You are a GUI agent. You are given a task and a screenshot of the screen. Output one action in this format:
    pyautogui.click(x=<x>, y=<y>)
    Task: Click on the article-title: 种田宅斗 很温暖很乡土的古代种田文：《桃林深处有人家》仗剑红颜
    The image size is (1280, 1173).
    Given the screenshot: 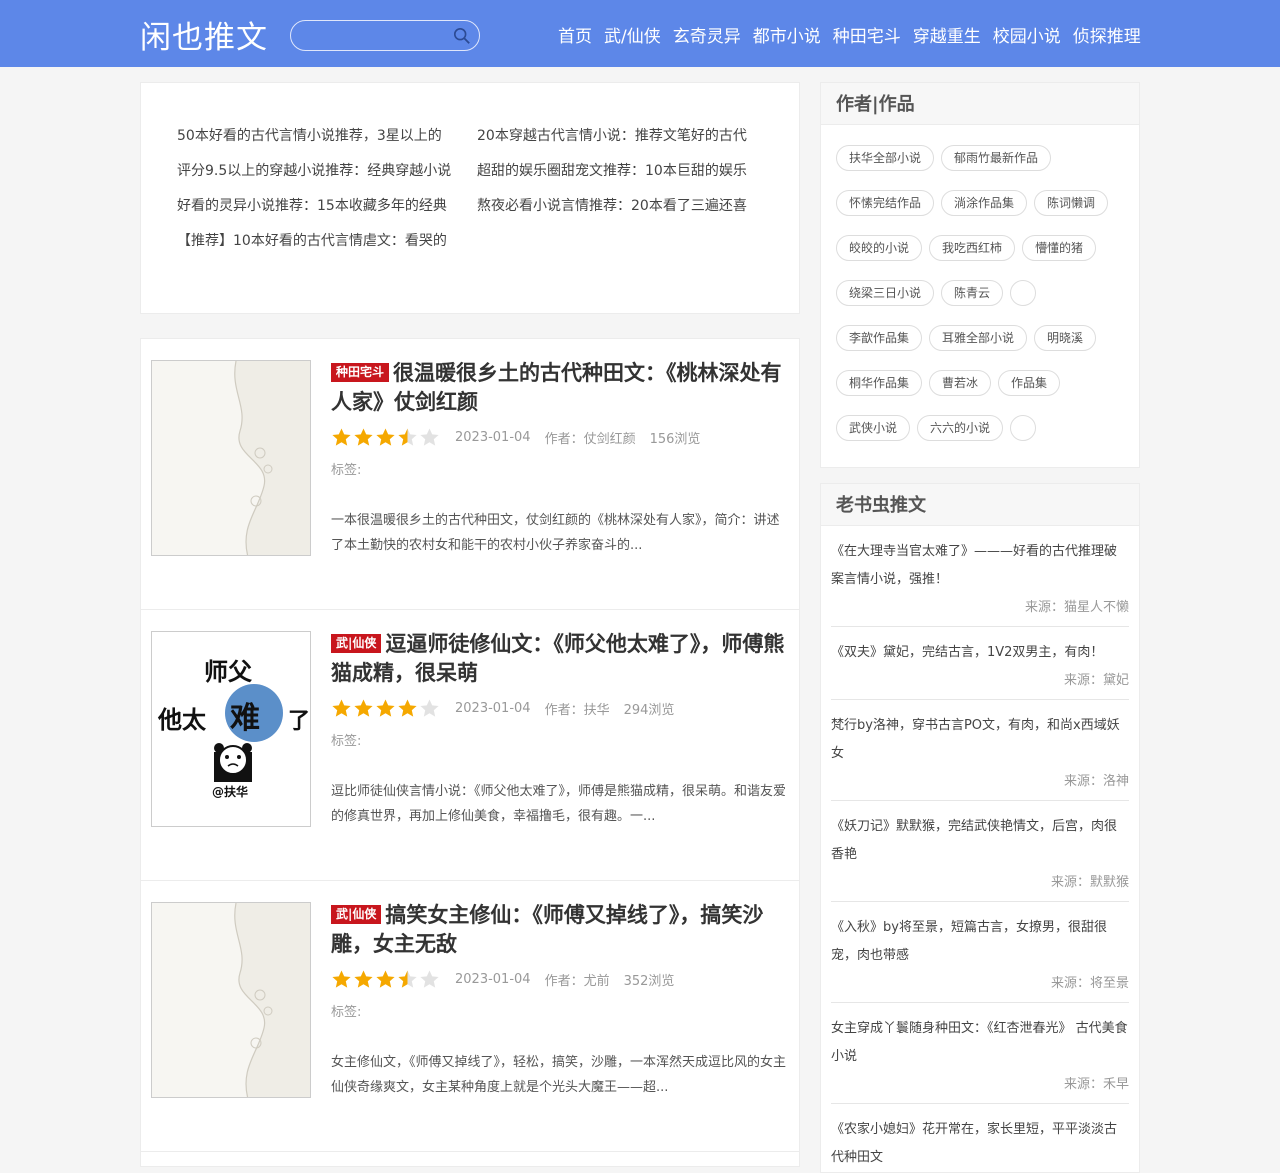 What is the action you would take?
    pyautogui.click(x=558, y=388)
    